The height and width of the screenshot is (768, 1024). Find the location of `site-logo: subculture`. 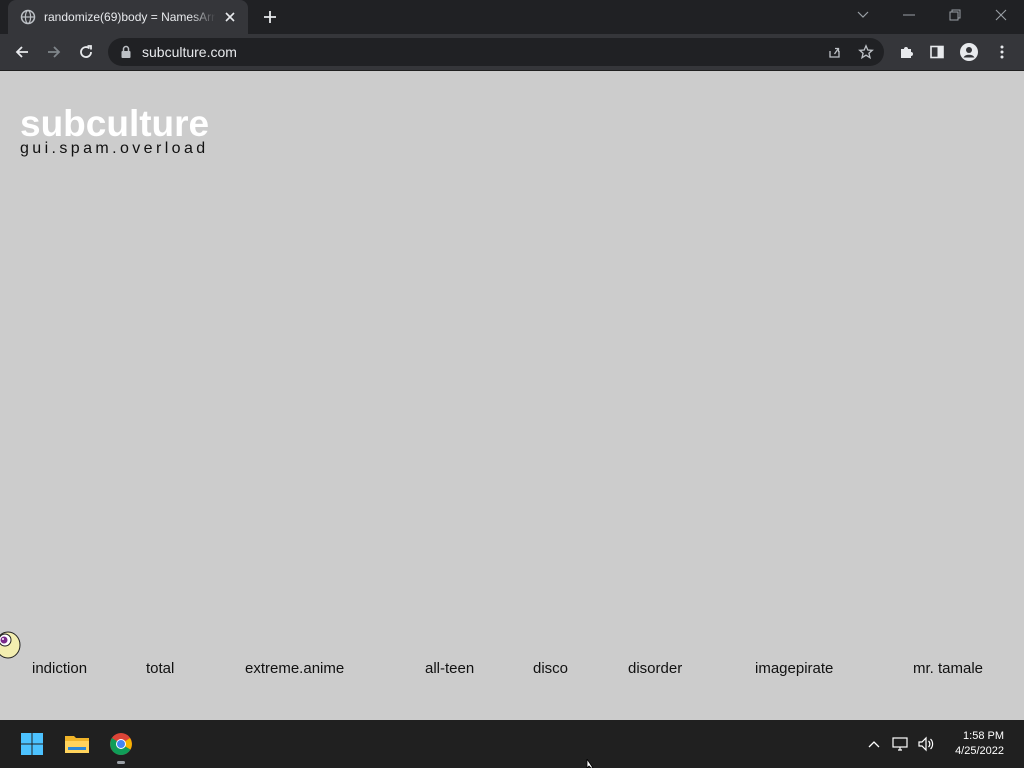

site-logo: subculture is located at coordinates (114, 124).